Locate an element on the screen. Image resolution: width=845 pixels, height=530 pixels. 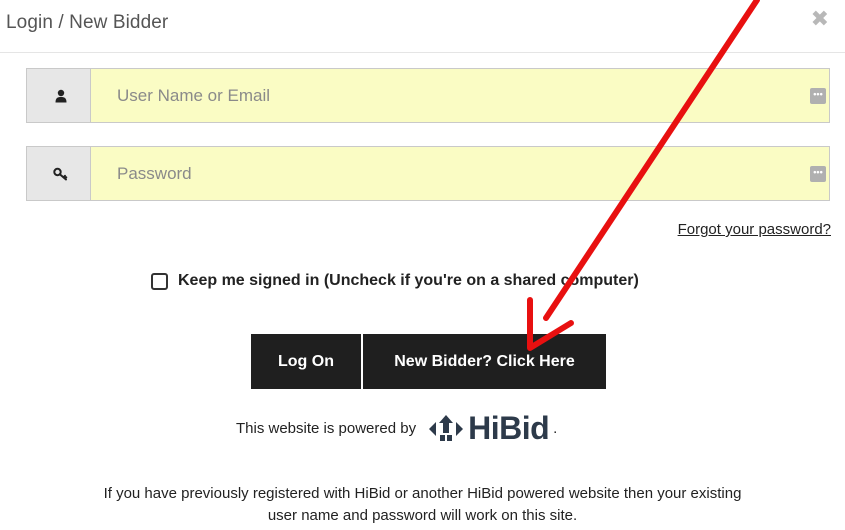
username-group: ••• is located at coordinates (428, 95).